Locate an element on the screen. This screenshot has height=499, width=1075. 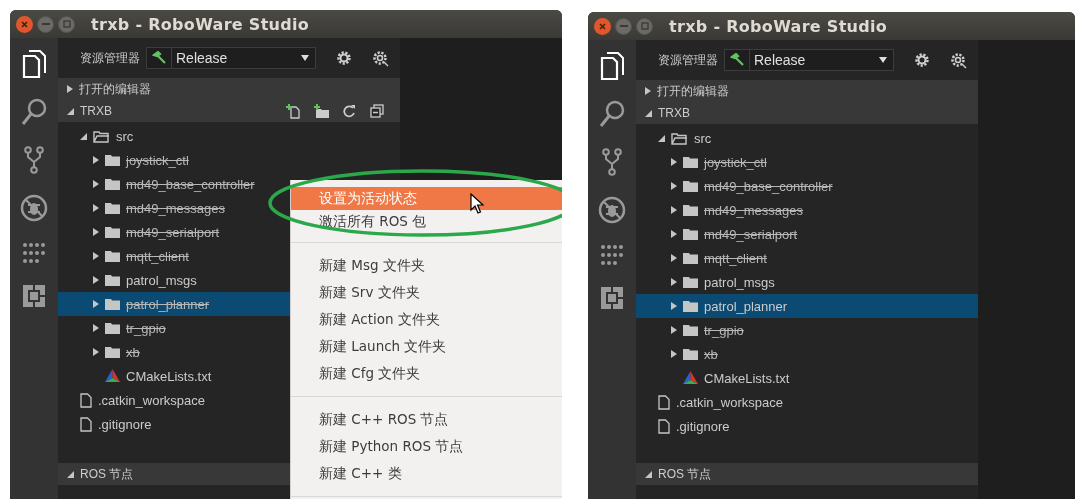
menu-item: 新建 Msg 文件夹 is located at coordinates (426, 265).